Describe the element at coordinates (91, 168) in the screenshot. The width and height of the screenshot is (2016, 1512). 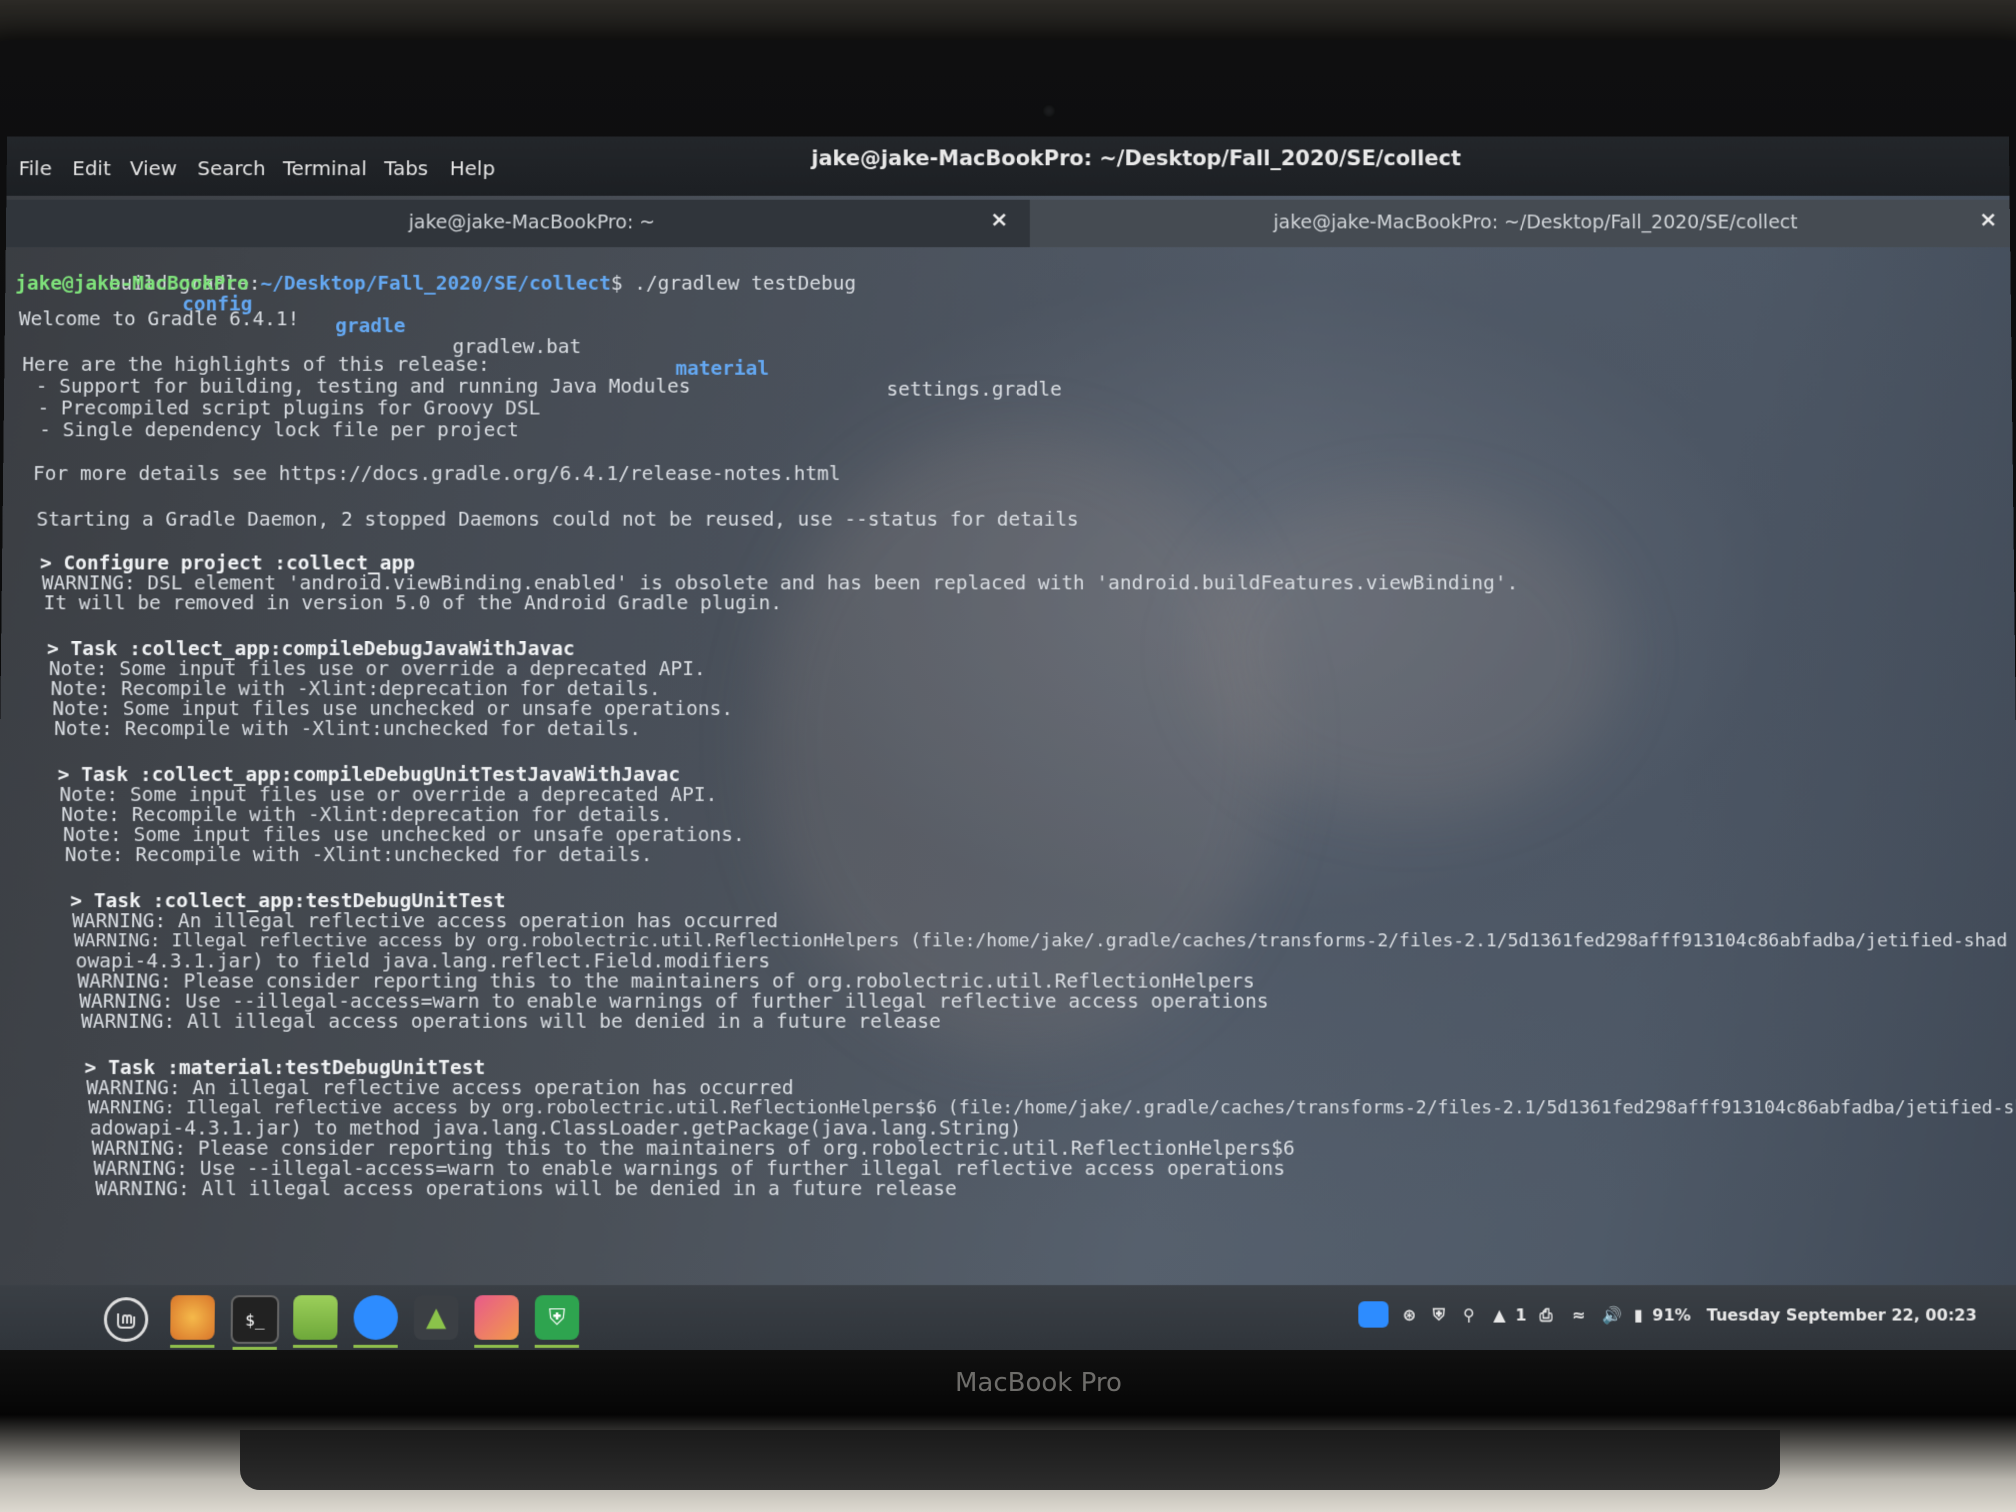
I see `menu-edit: Edit` at that location.